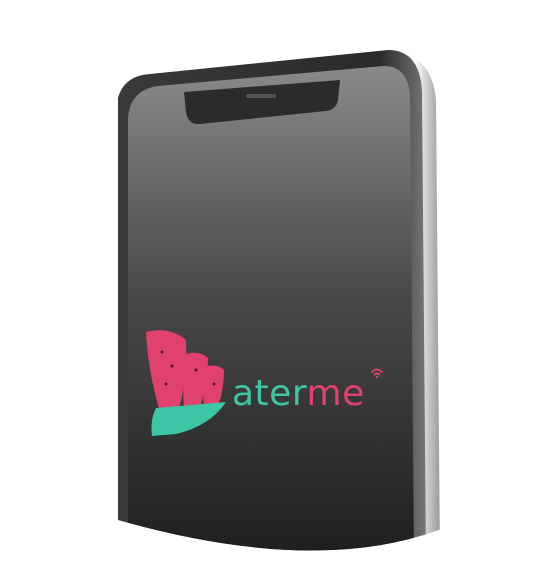 The image size is (536, 564). I want to click on brand-wordmark: aterme, so click(298, 394).